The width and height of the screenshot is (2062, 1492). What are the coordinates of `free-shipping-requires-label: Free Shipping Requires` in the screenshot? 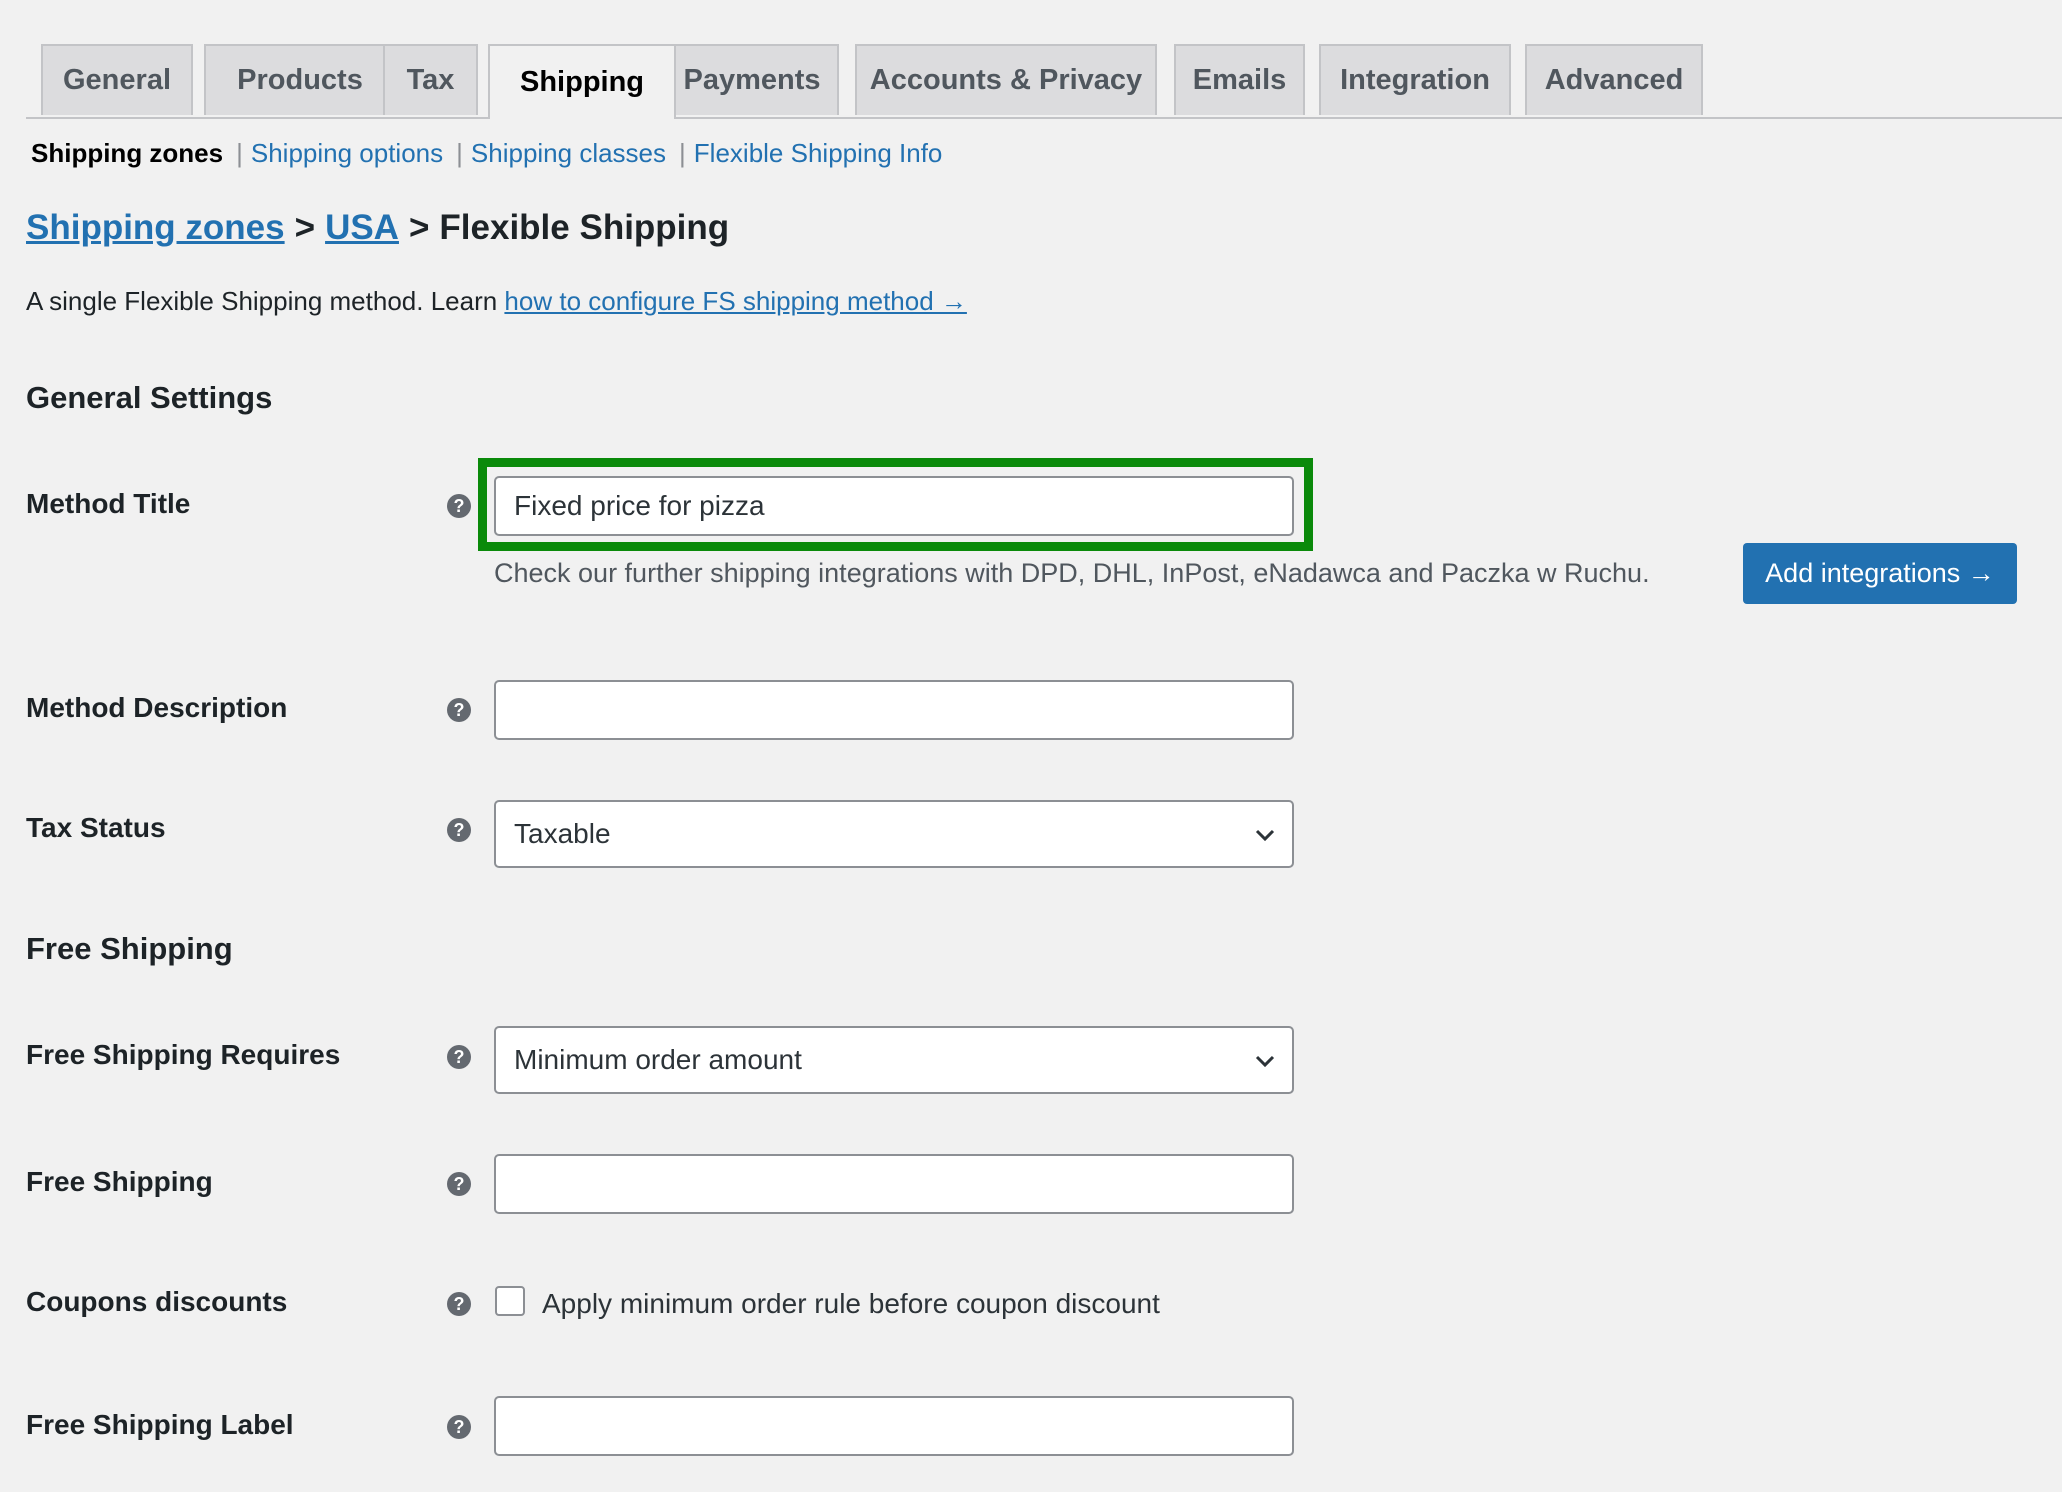 It's located at (183, 1054).